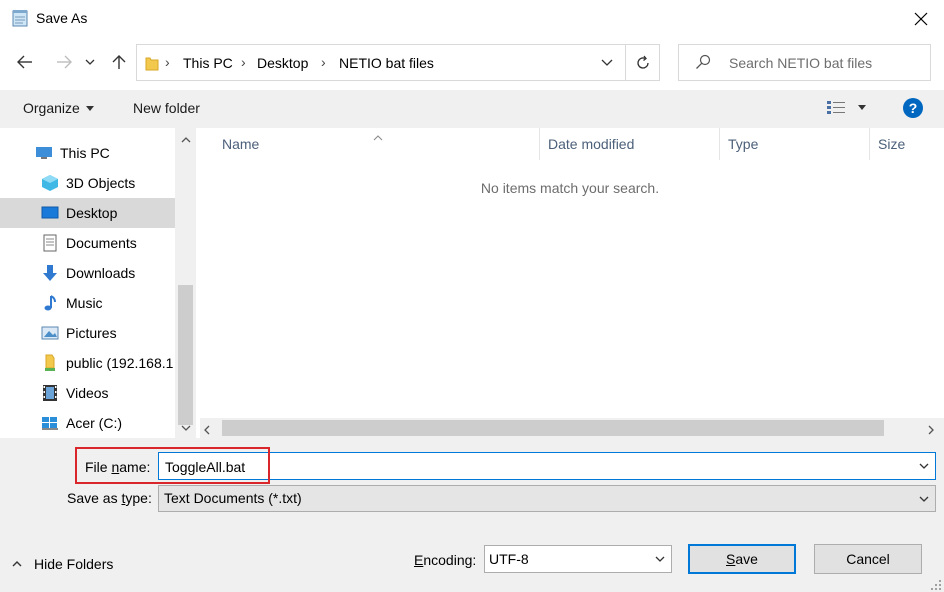 The image size is (944, 592). I want to click on organize-label: Organize, so click(51, 108).